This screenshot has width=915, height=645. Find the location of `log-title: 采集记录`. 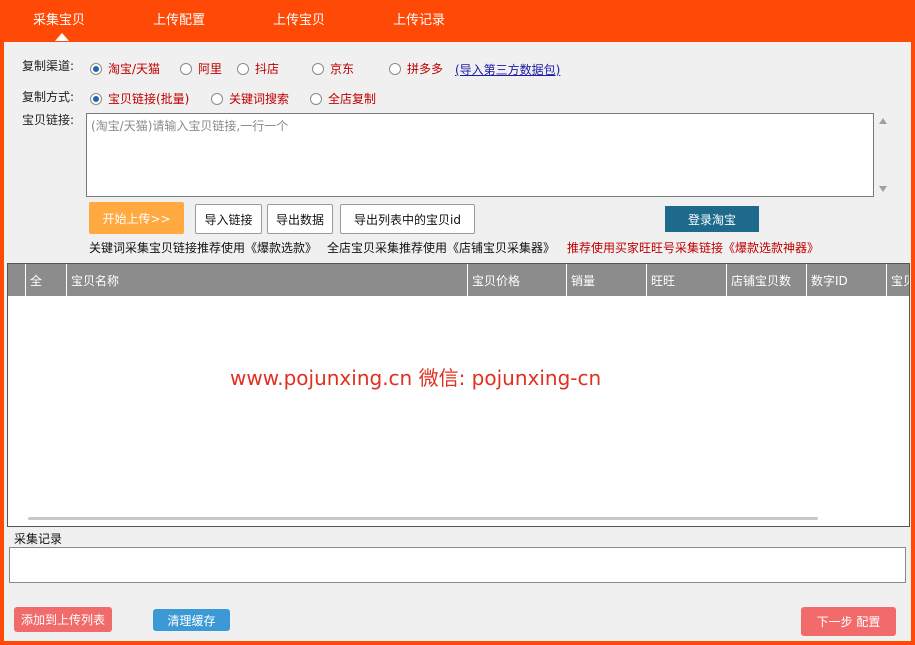

log-title: 采集记录 is located at coordinates (38, 539).